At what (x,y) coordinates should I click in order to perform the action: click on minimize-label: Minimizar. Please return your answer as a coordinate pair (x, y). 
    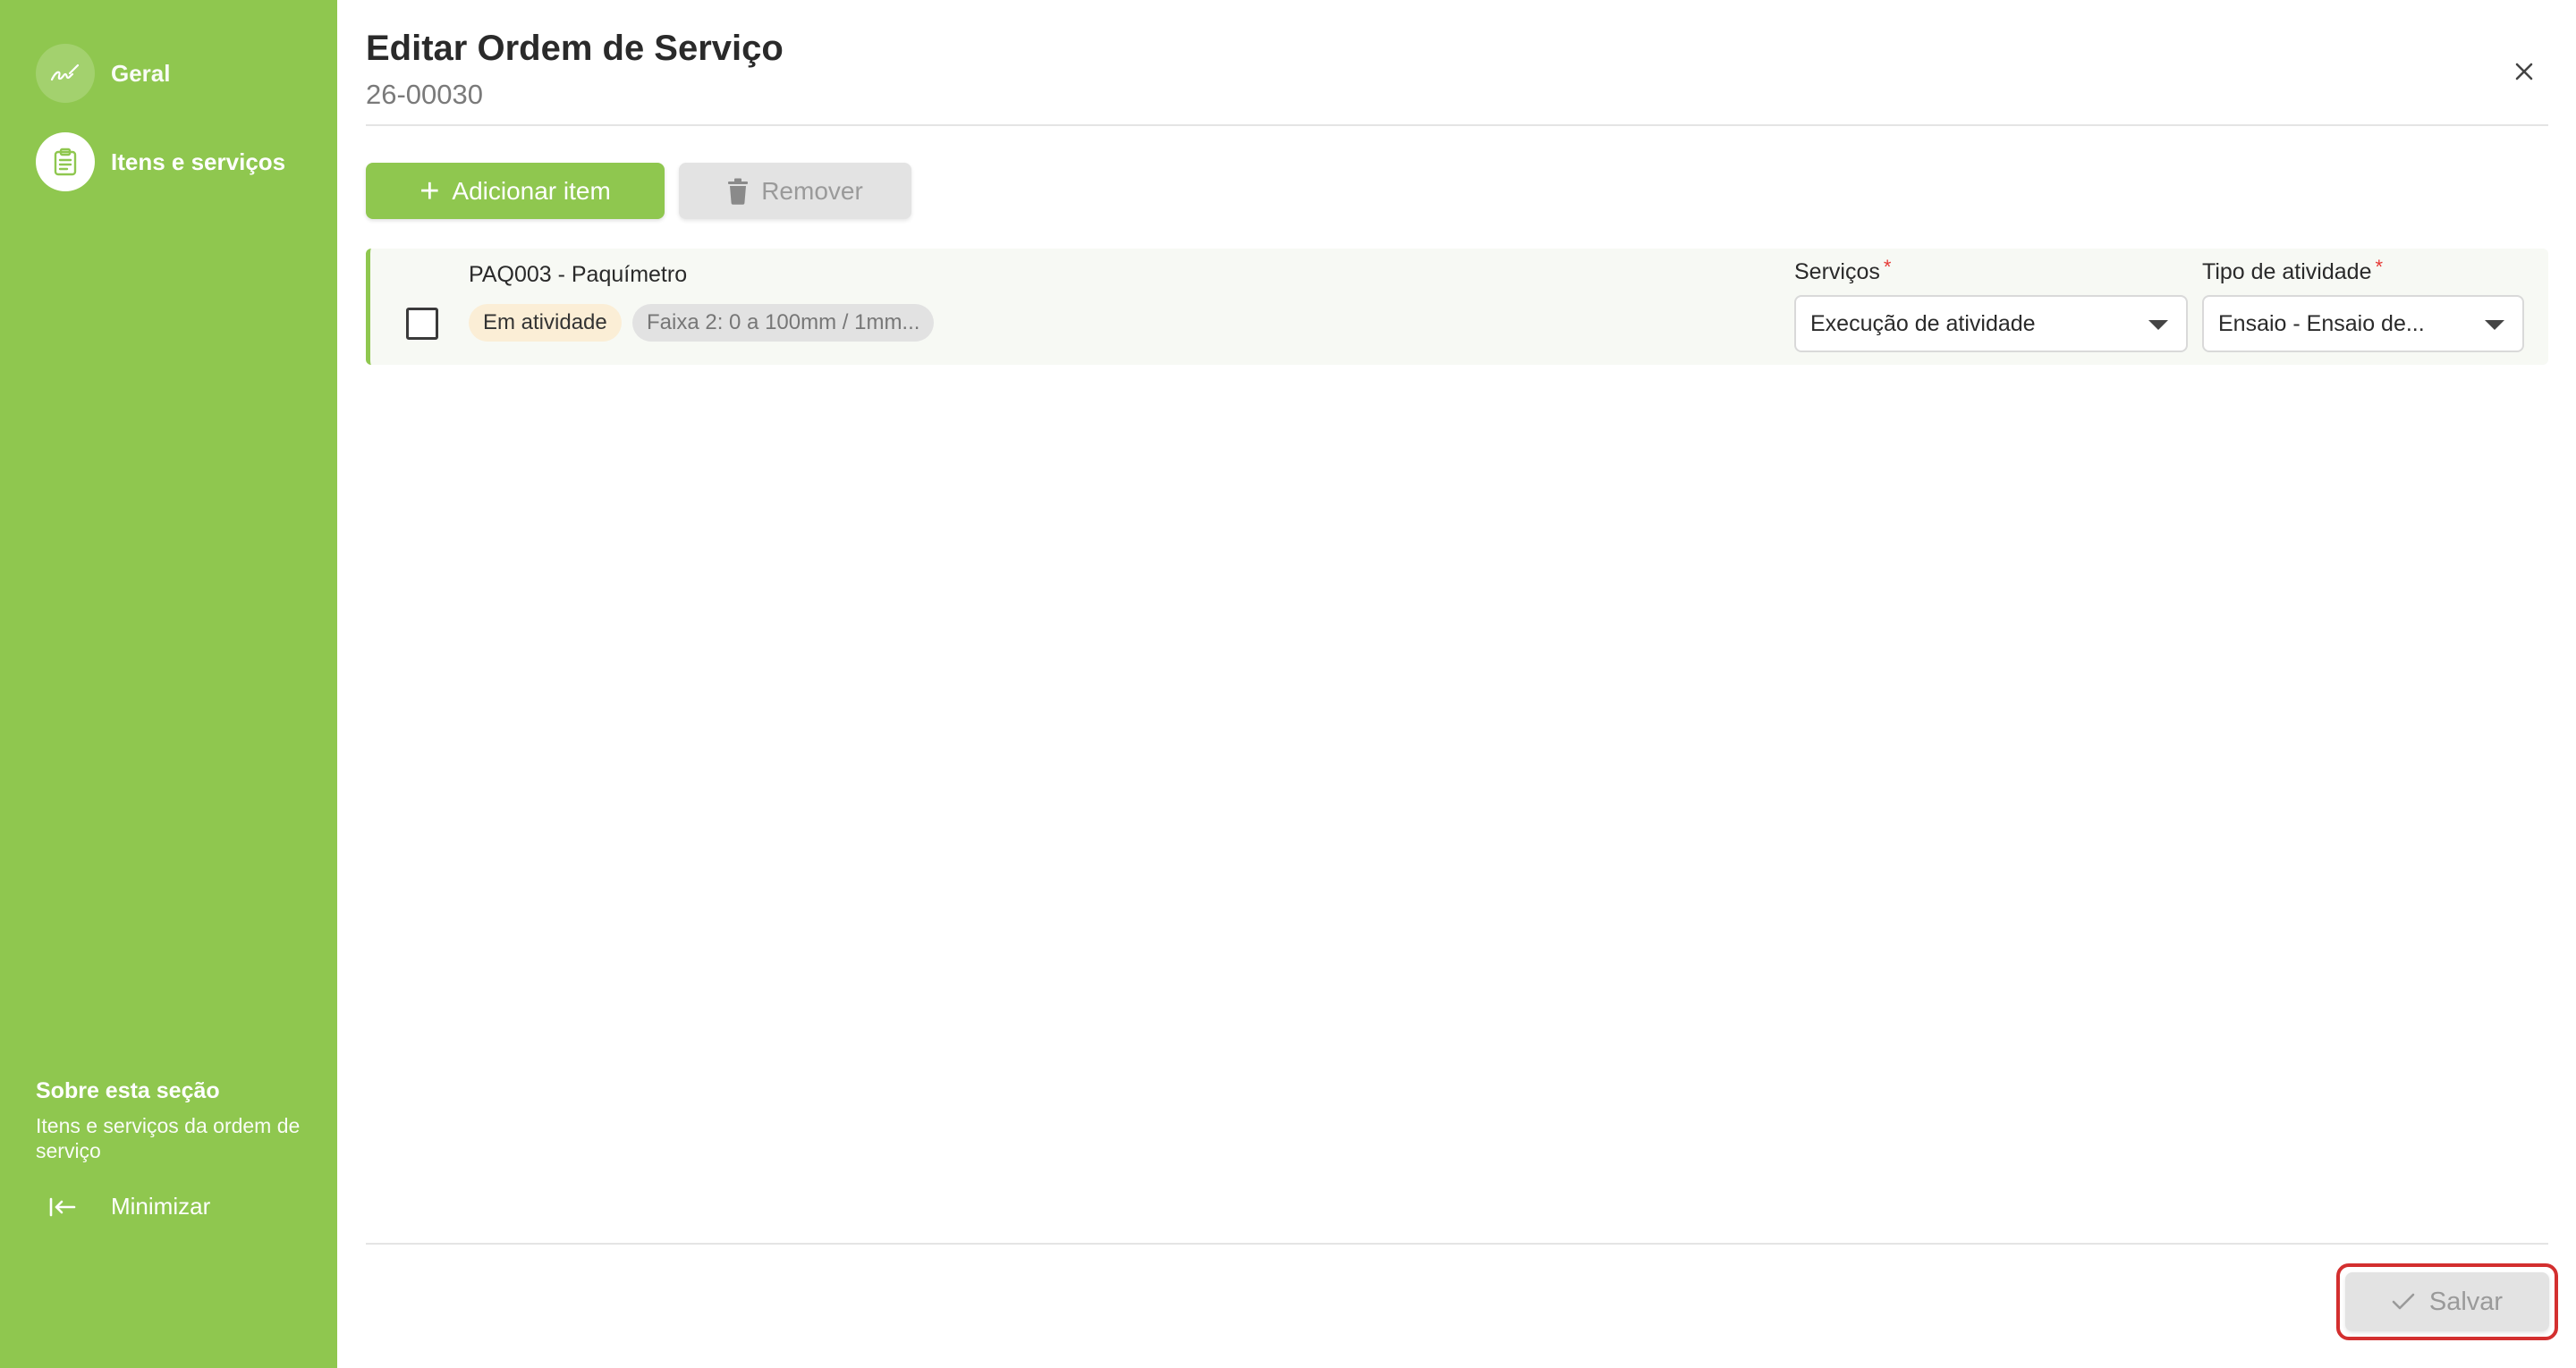
    Looking at the image, I should click on (161, 1206).